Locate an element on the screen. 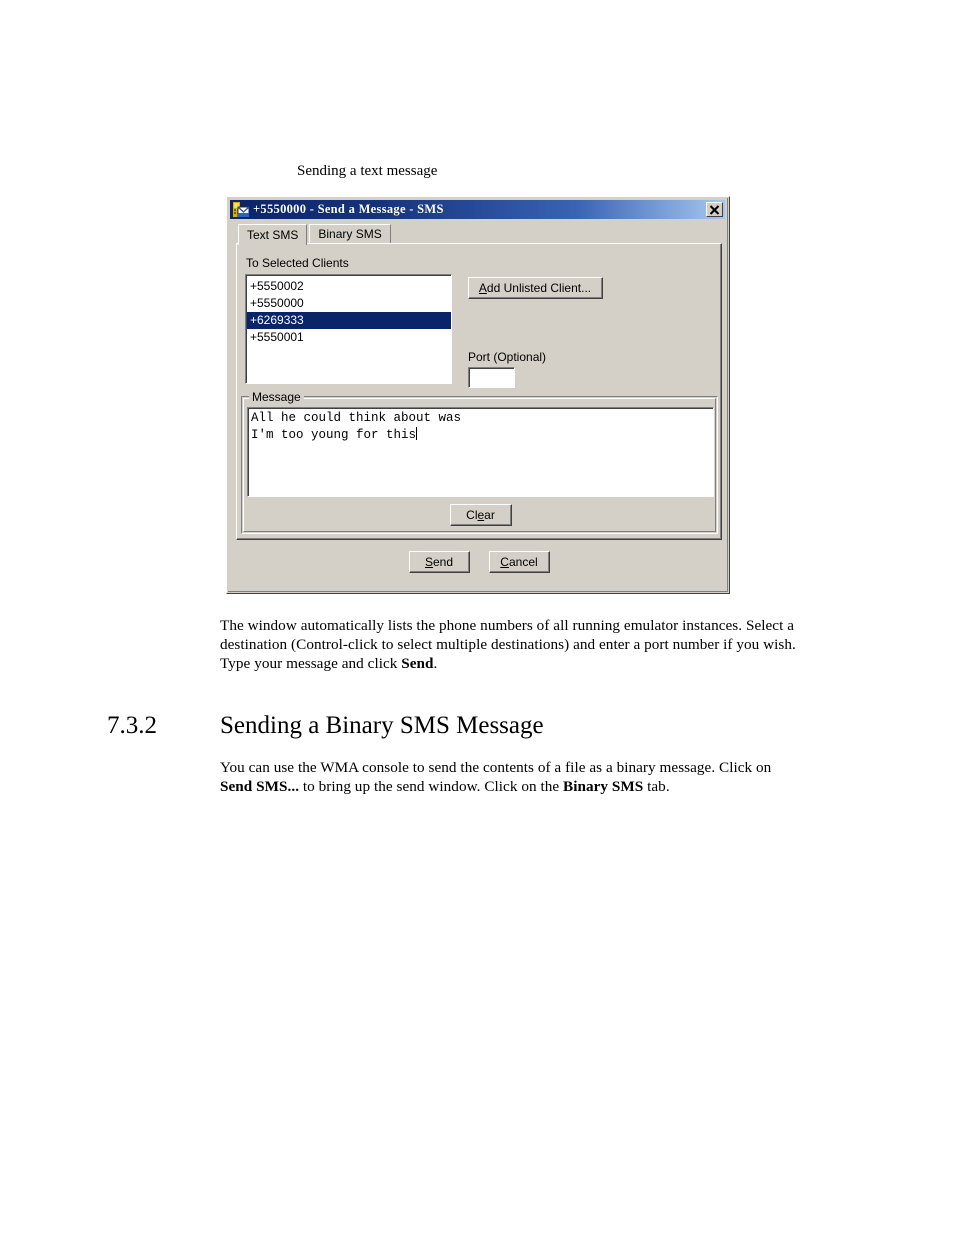  body-text: tab. is located at coordinates (656, 787).